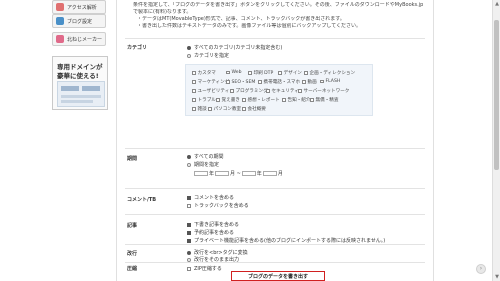  I want to click on category-item: FLASH, so click(330, 81).